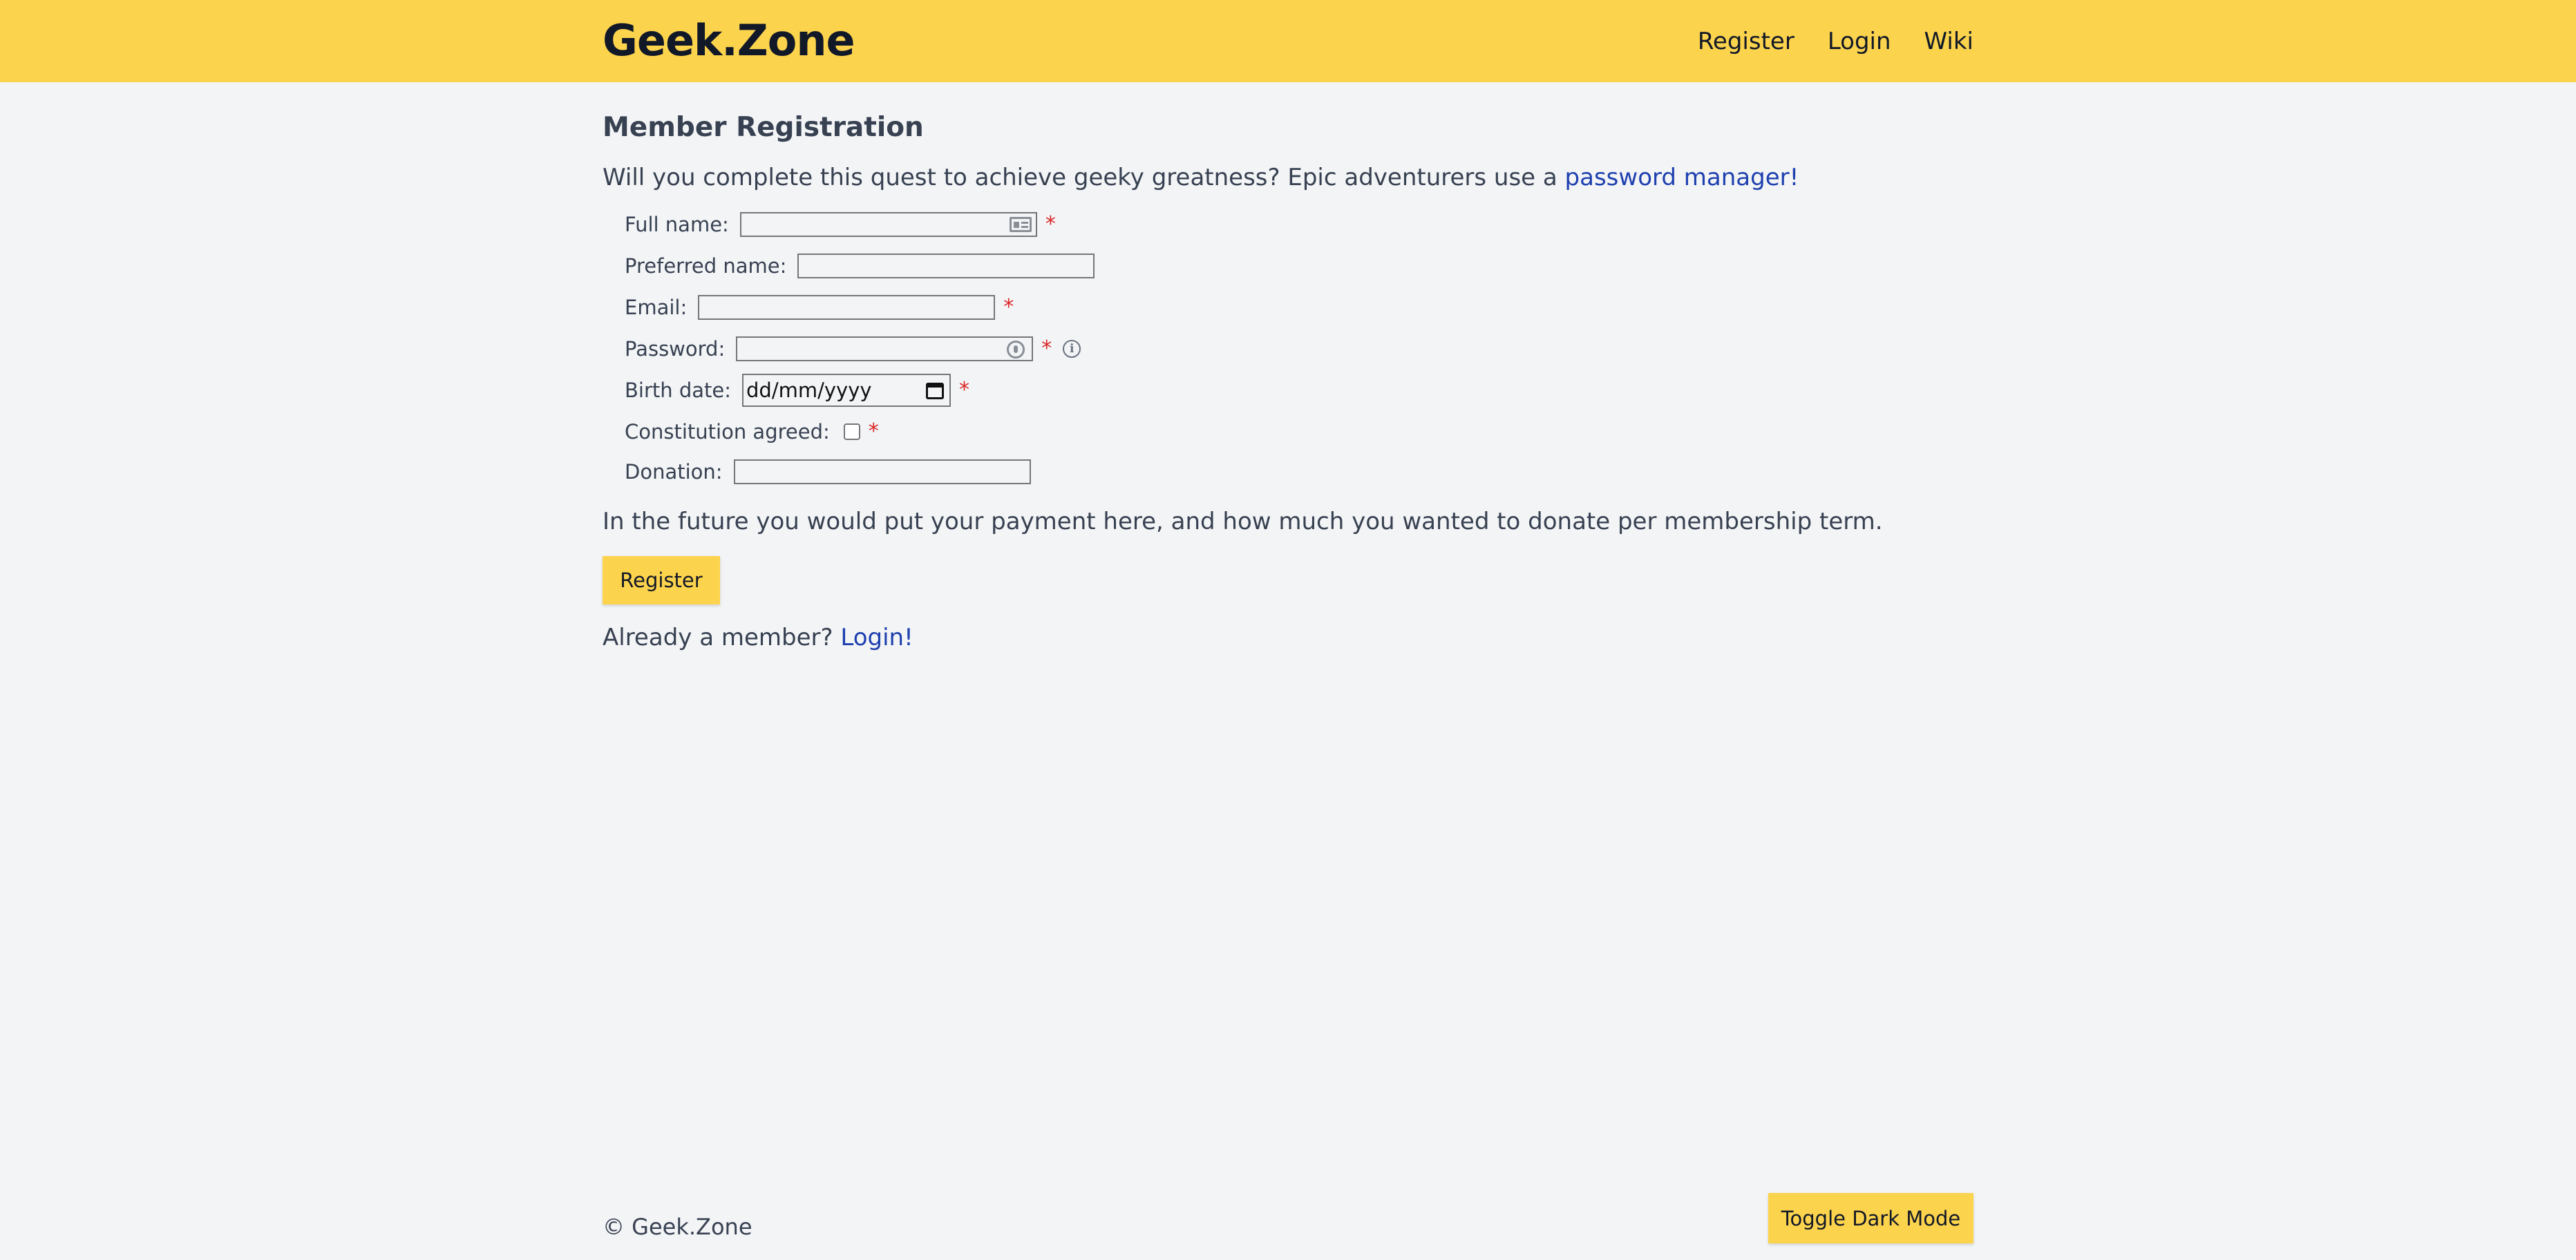 Image resolution: width=2576 pixels, height=1260 pixels. I want to click on email-label: Email:, so click(656, 307).